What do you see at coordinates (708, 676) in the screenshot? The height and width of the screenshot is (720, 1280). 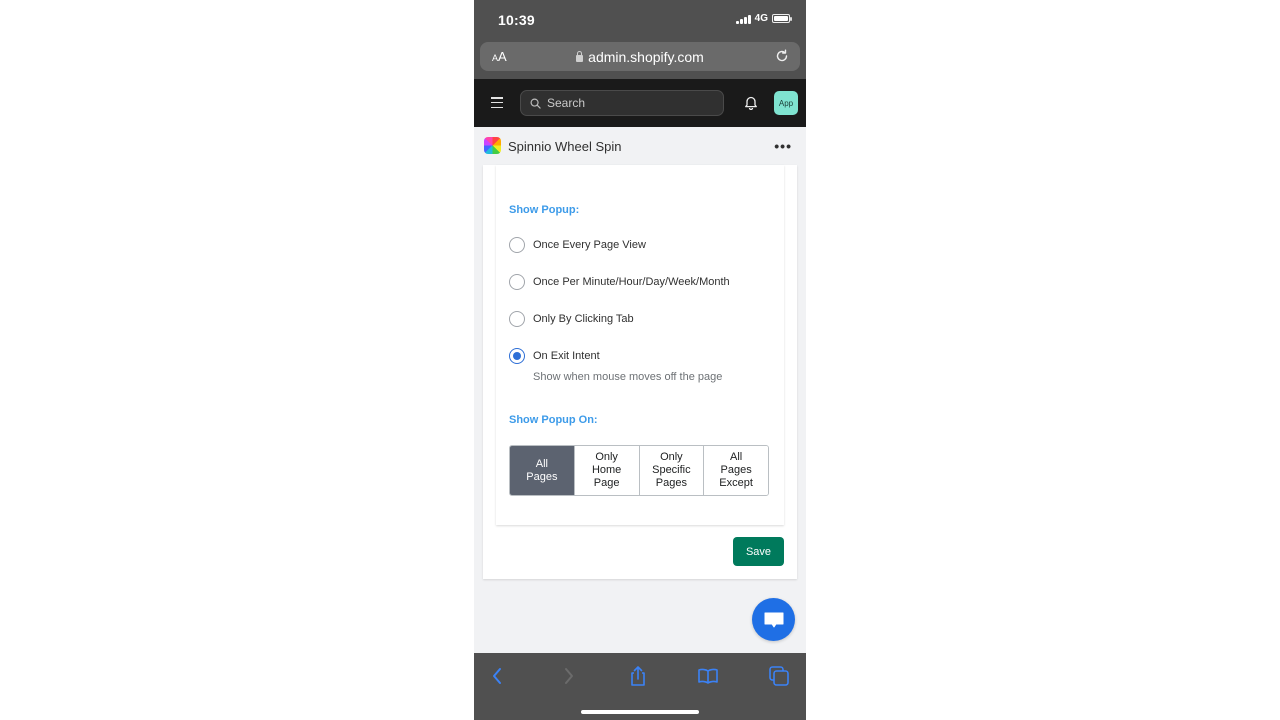 I see `bookmarks-icon` at bounding box center [708, 676].